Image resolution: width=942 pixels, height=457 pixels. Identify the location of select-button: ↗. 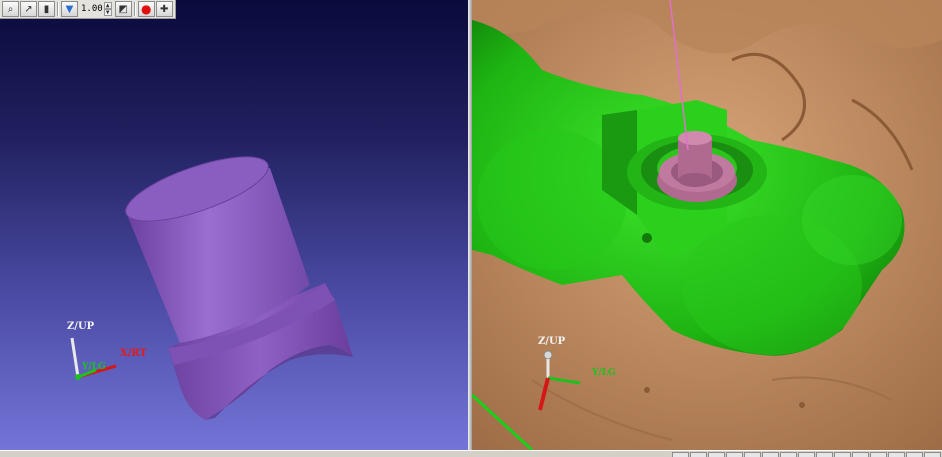
(28, 9).